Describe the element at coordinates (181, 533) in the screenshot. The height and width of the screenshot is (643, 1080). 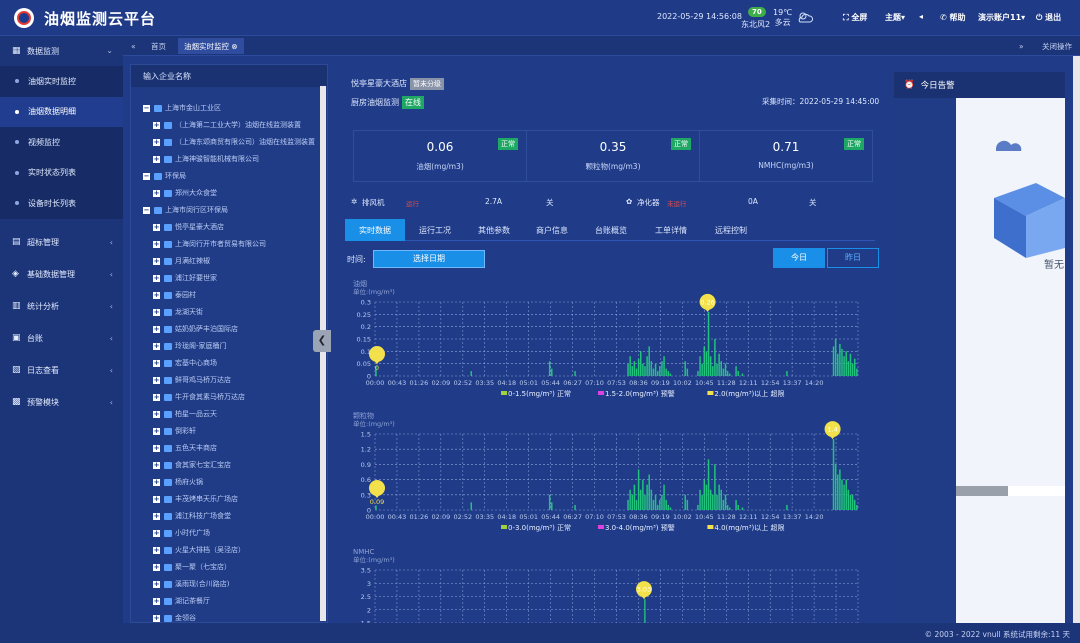
I see `tree-leaf-node: + 小时代广场` at that location.